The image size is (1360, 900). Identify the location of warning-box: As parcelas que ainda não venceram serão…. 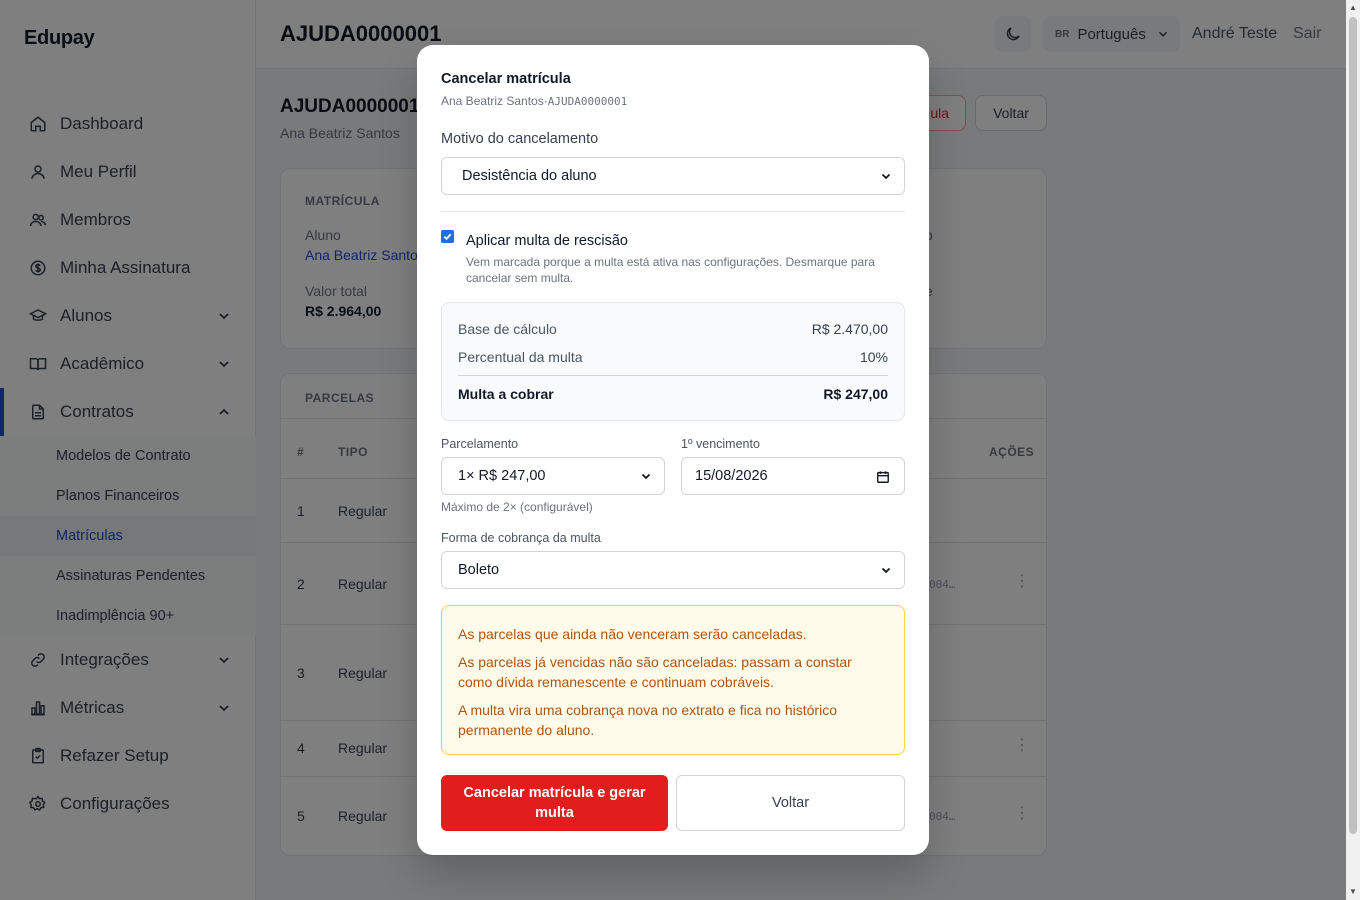
(673, 680).